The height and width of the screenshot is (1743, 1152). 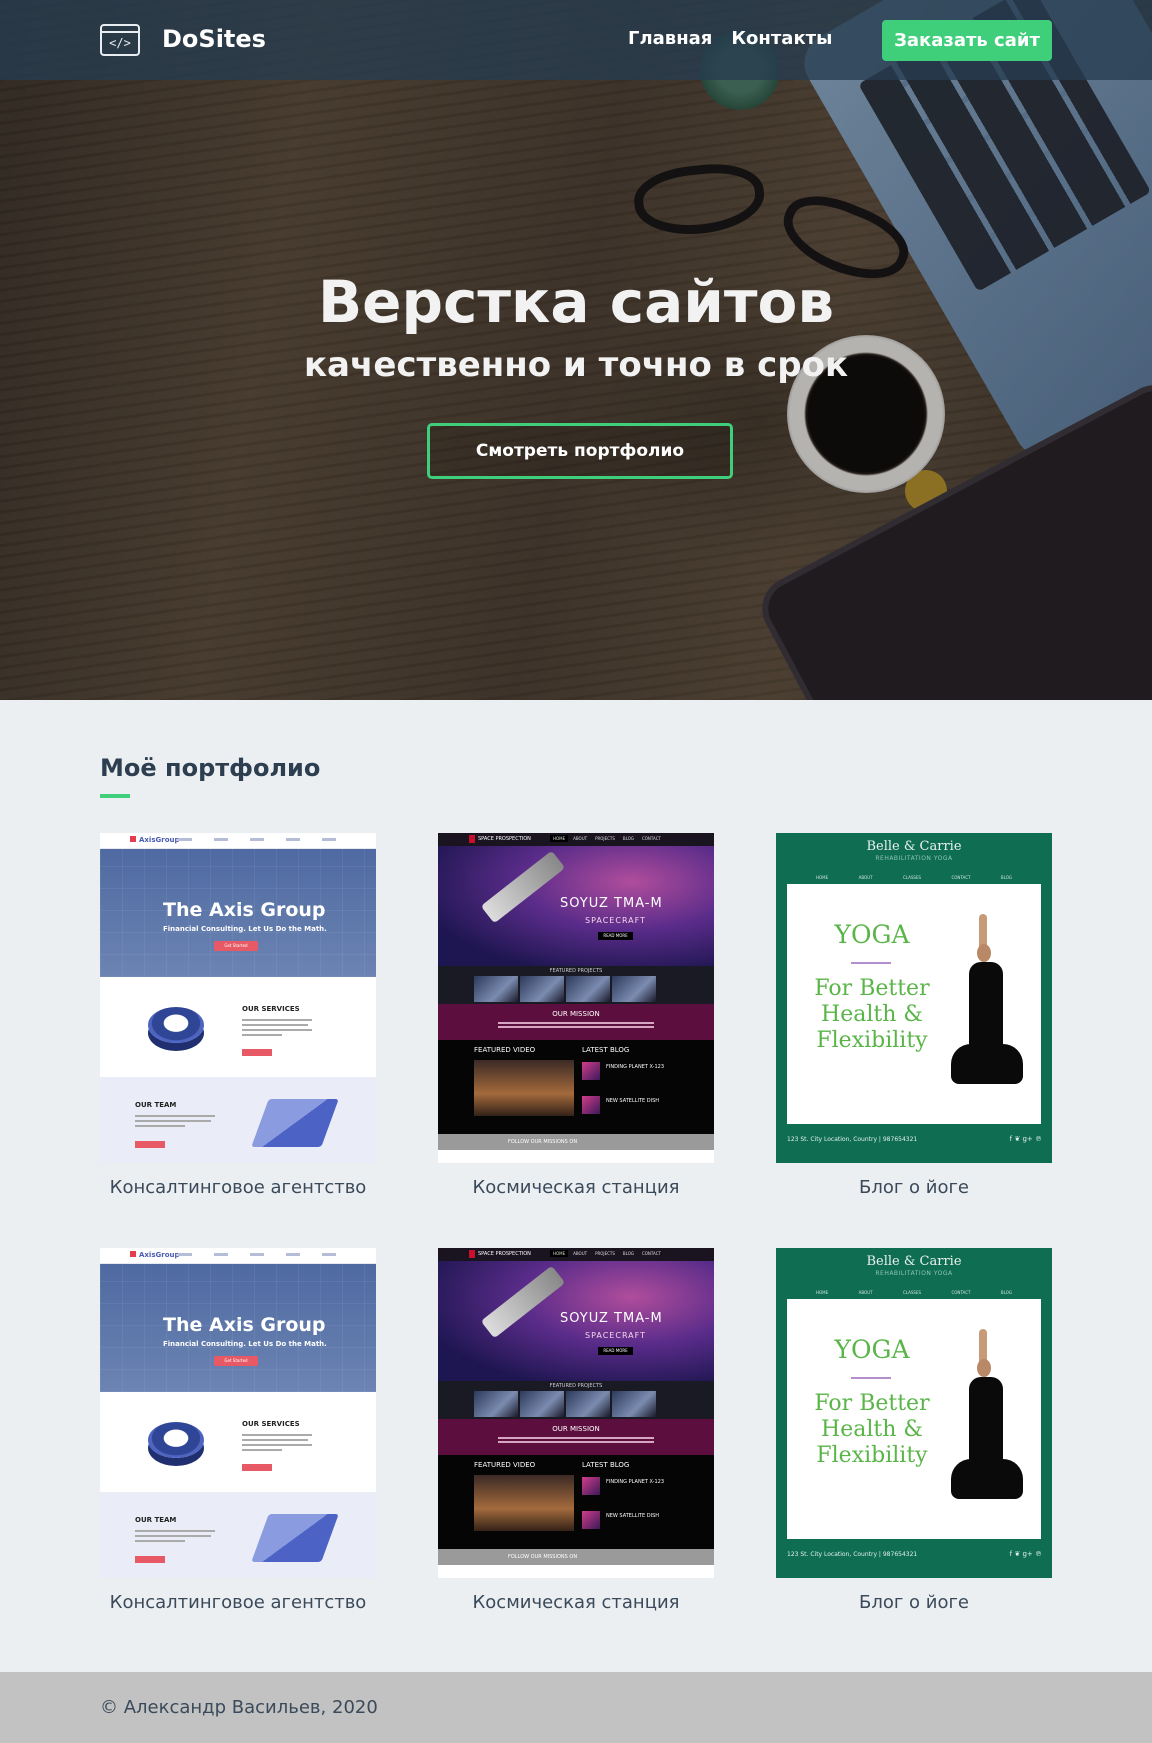 What do you see at coordinates (730, 38) in the screenshot?
I see `nav-links: Главная Контакты` at bounding box center [730, 38].